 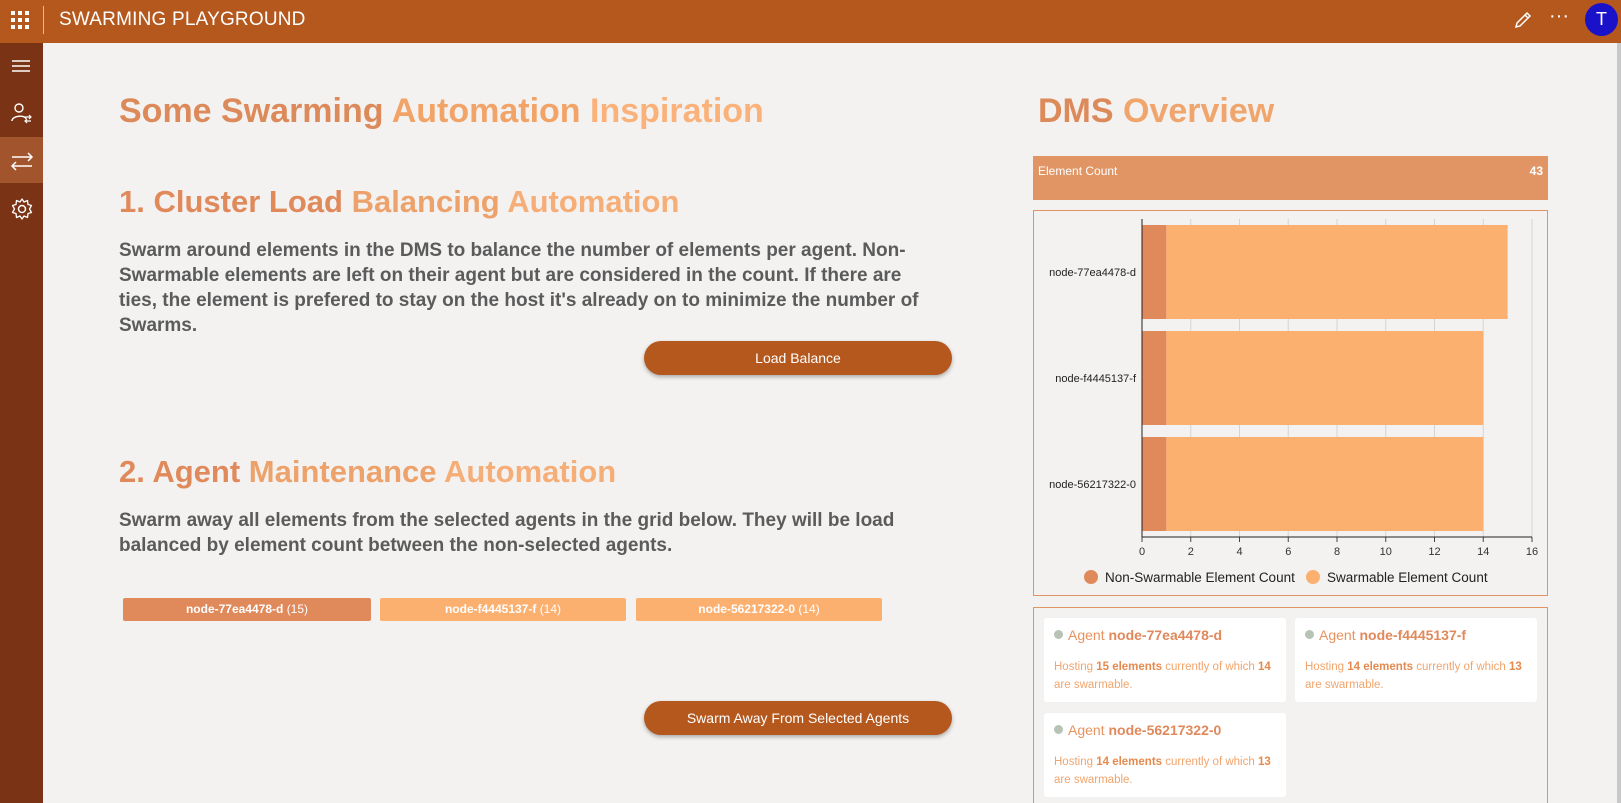 What do you see at coordinates (1619, 423) in the screenshot?
I see `page-scrollbar` at bounding box center [1619, 423].